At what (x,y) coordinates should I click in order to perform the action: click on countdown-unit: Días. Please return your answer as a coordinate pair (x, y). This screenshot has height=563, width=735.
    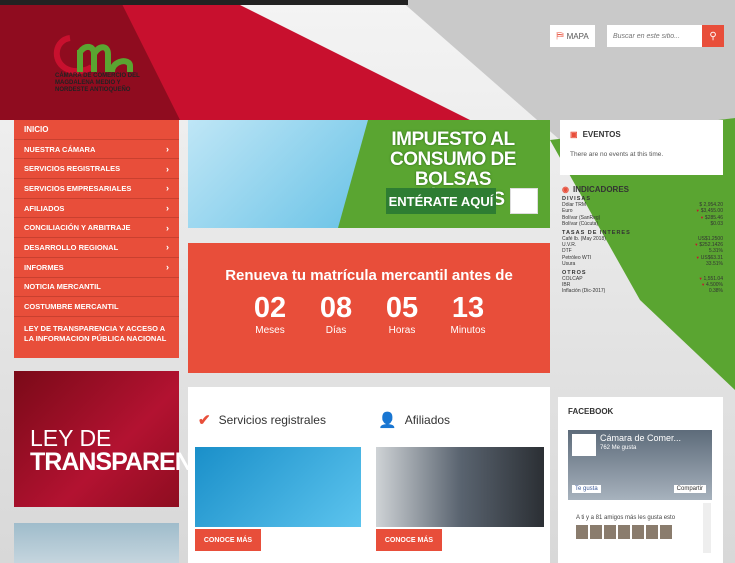
    Looking at the image, I should click on (336, 330).